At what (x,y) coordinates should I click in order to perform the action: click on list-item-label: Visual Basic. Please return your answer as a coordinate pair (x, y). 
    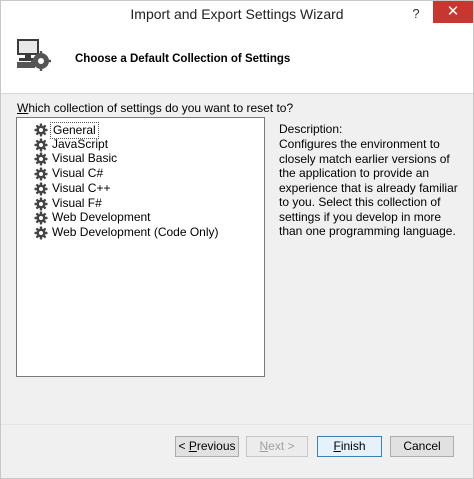
    Looking at the image, I should click on (85, 158).